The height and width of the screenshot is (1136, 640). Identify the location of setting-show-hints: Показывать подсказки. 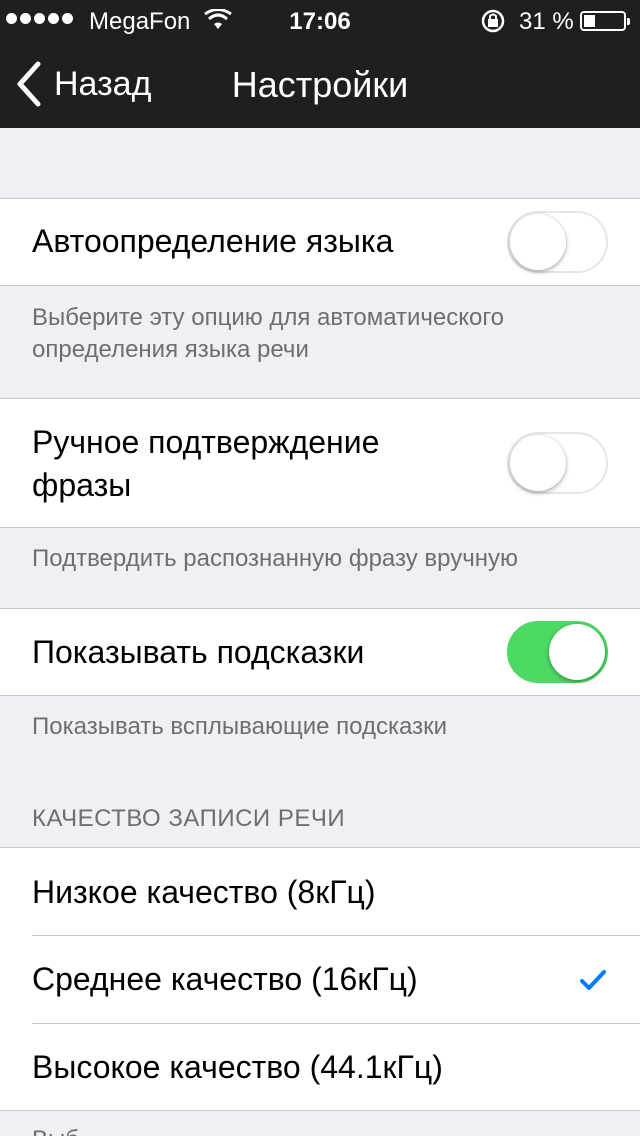
(320, 652).